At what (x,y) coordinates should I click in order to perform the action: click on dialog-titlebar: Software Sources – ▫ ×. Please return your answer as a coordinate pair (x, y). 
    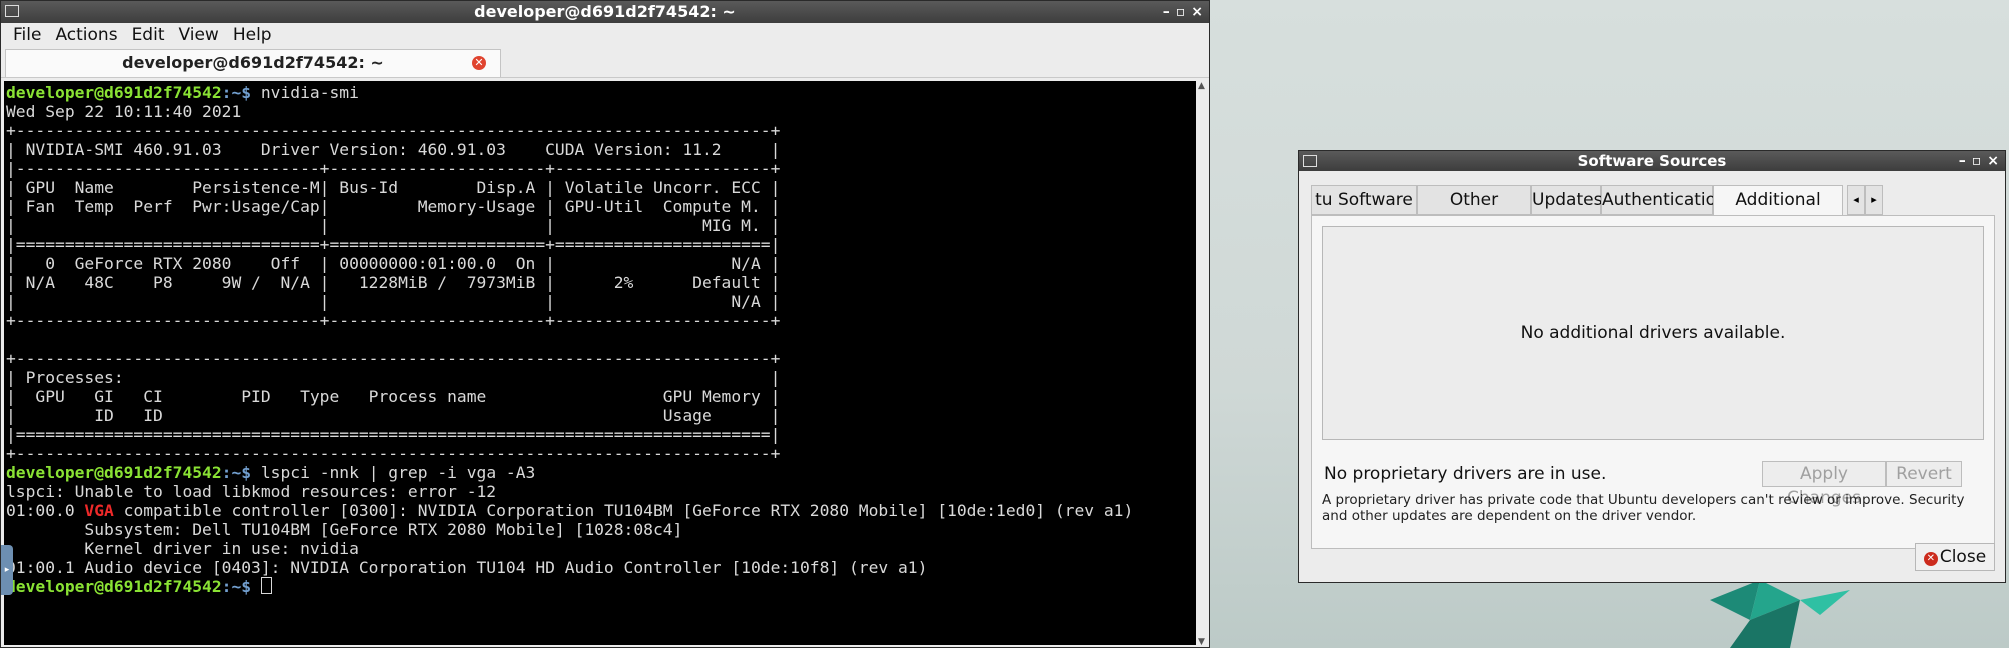
    Looking at the image, I should click on (1652, 161).